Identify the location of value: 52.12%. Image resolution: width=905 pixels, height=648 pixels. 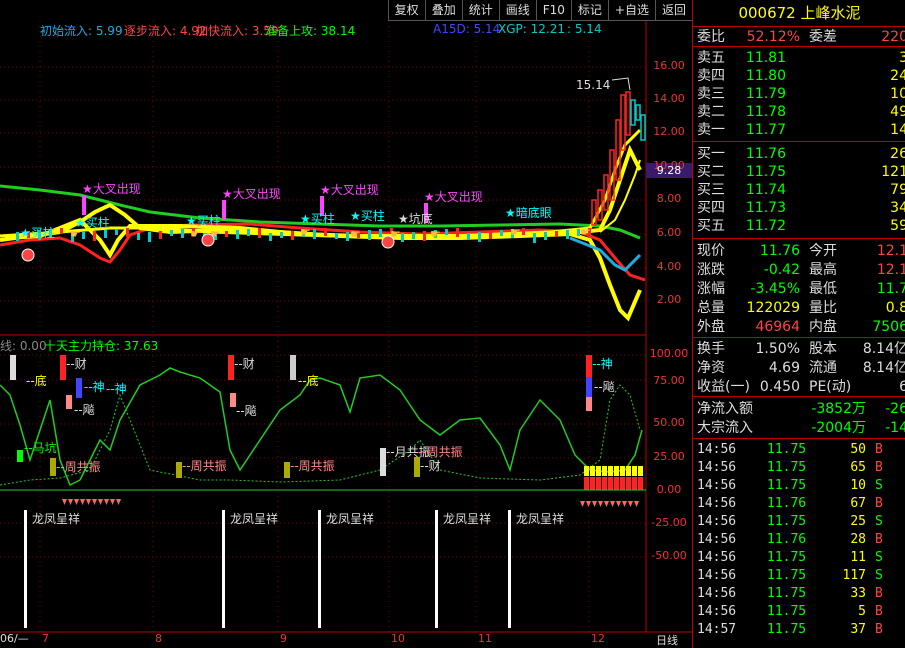
(773, 37).